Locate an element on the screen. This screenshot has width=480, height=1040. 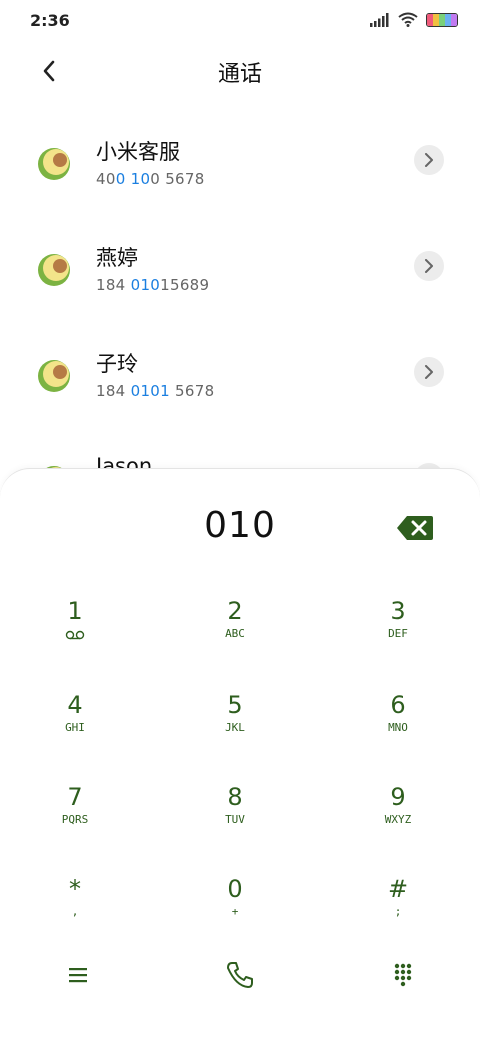
dialpad-icon is located at coordinates (403, 975).